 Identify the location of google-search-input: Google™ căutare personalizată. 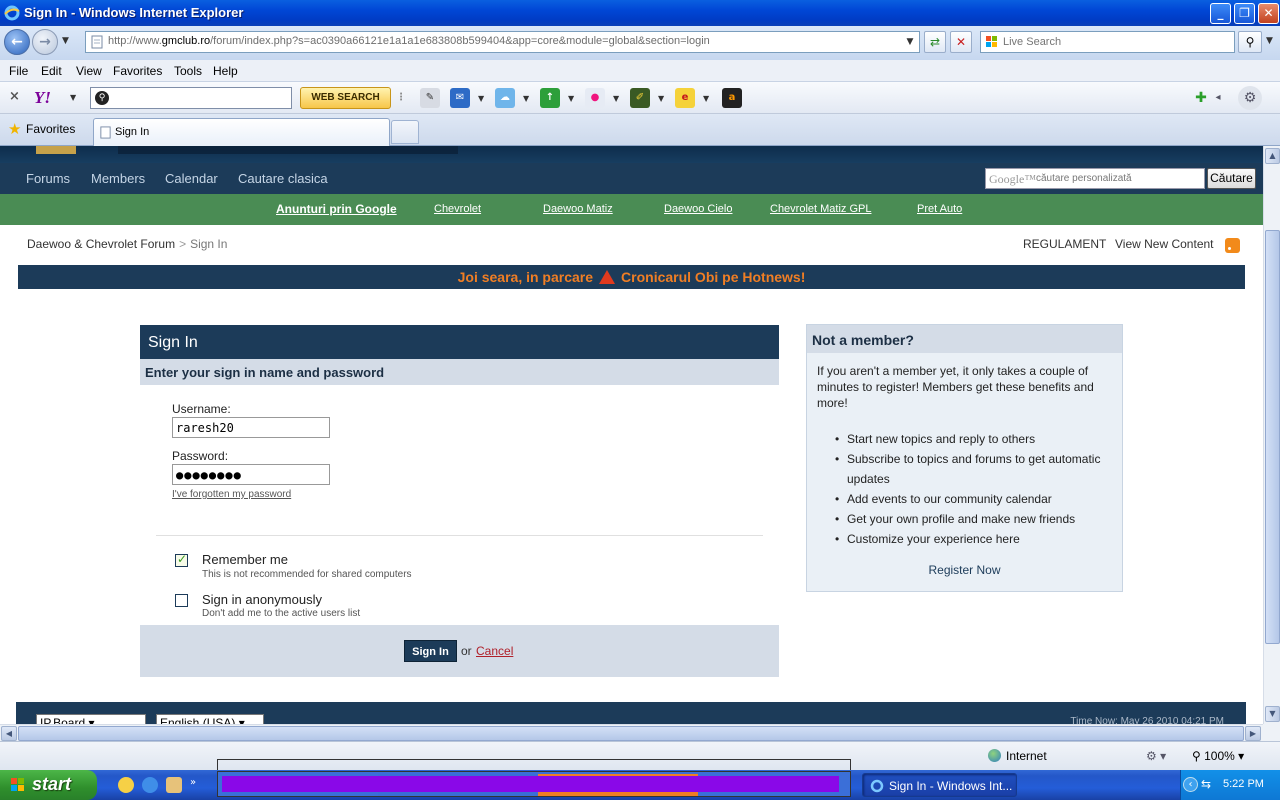
(1095, 178).